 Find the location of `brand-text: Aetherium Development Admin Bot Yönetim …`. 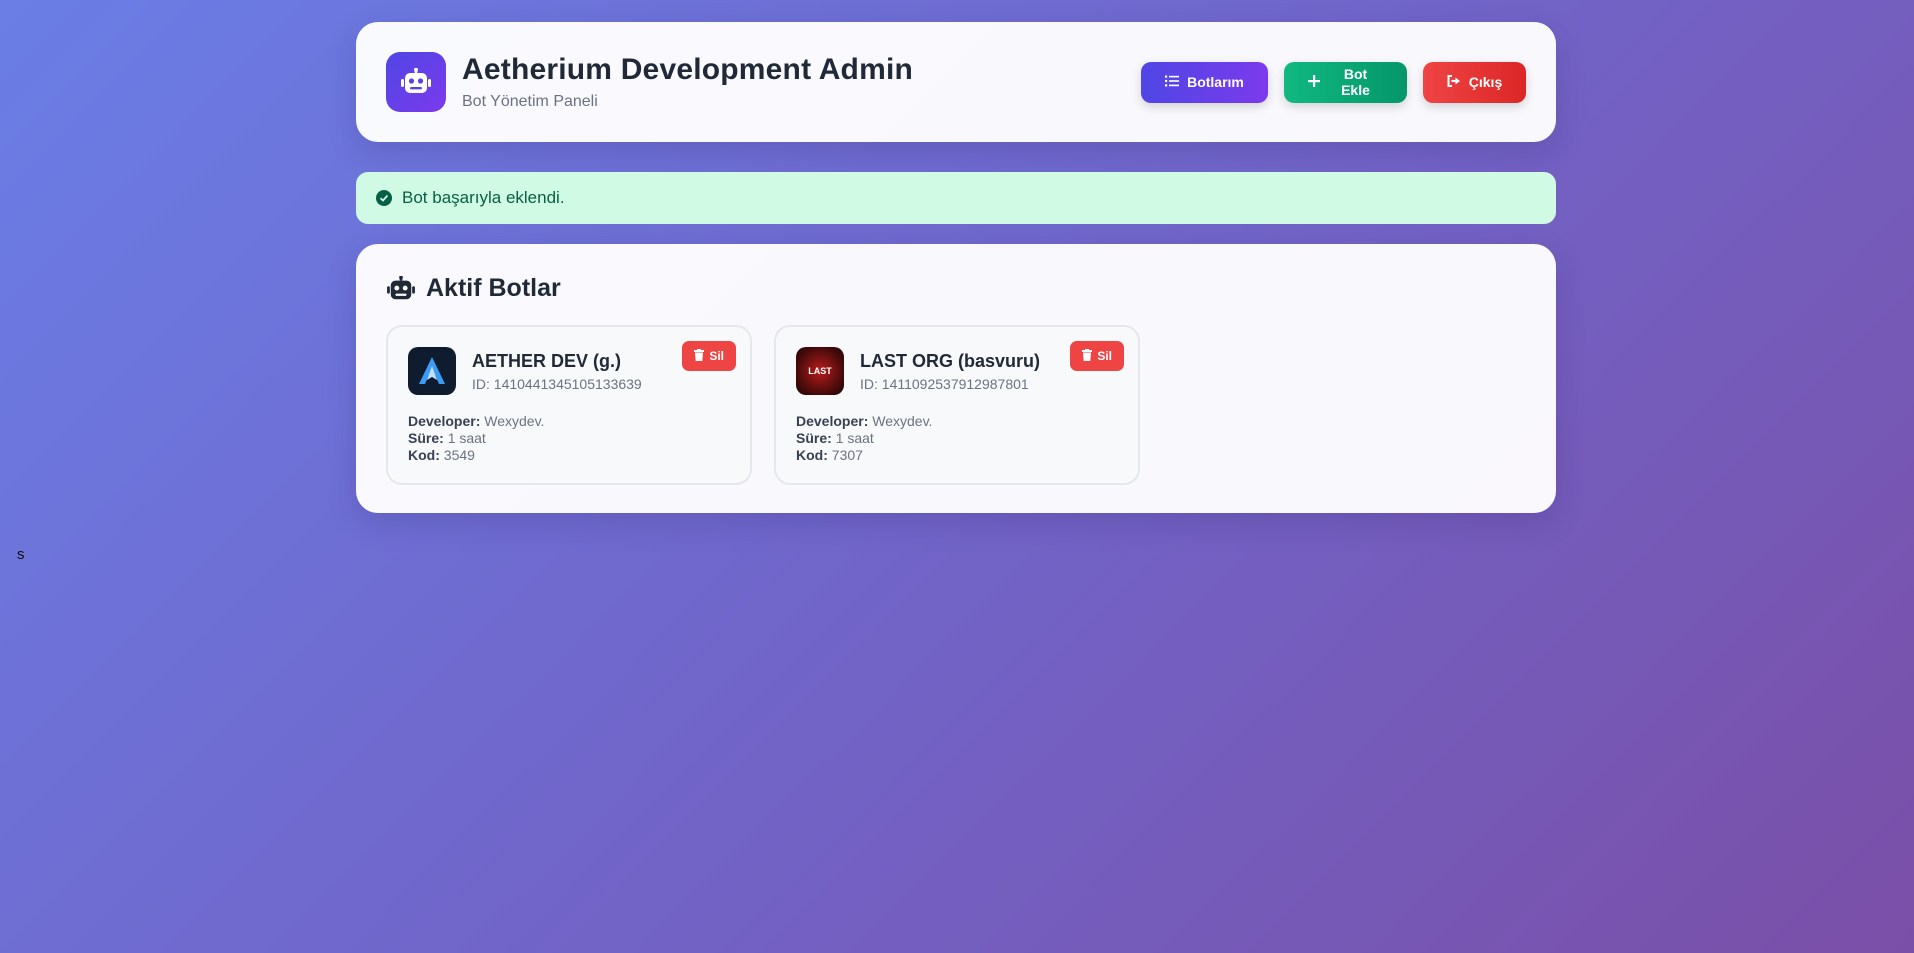

brand-text: Aetherium Development Admin Bot Yönetim … is located at coordinates (687, 82).